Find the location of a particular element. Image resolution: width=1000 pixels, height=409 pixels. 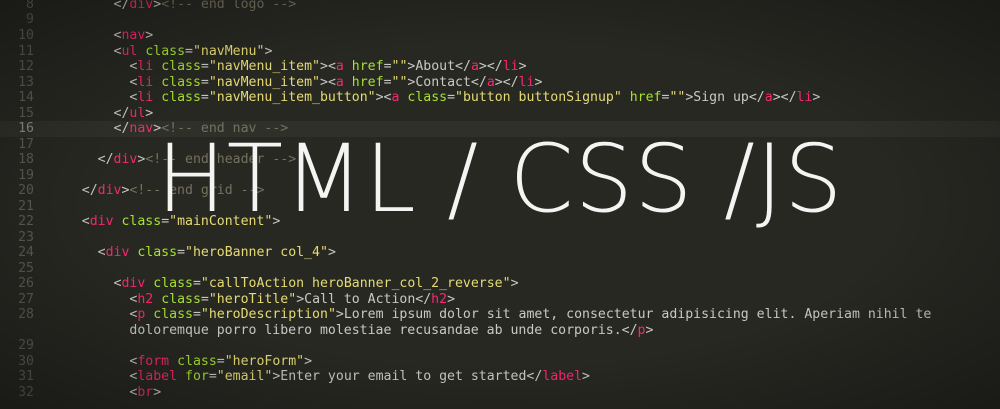

code-text: </div><!-- end logo --> is located at coordinates (173, 6).